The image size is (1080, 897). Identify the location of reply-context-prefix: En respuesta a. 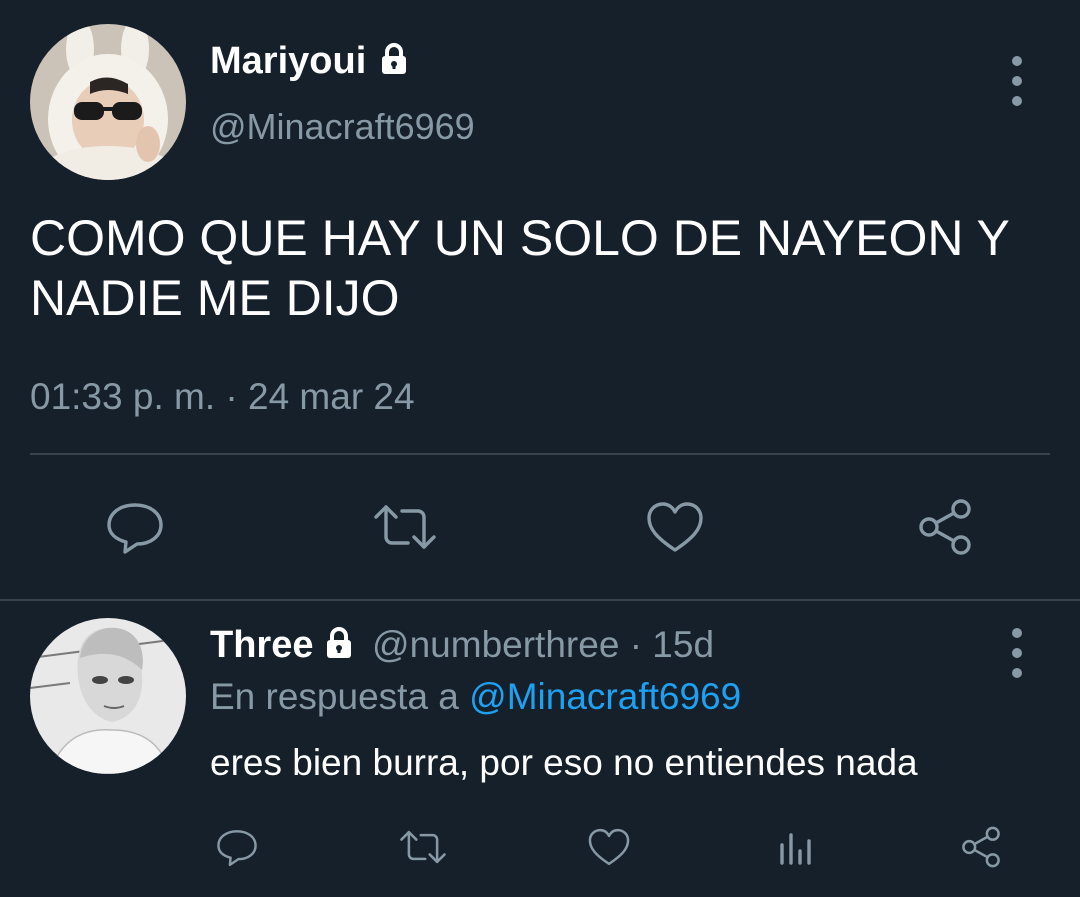
(334, 696).